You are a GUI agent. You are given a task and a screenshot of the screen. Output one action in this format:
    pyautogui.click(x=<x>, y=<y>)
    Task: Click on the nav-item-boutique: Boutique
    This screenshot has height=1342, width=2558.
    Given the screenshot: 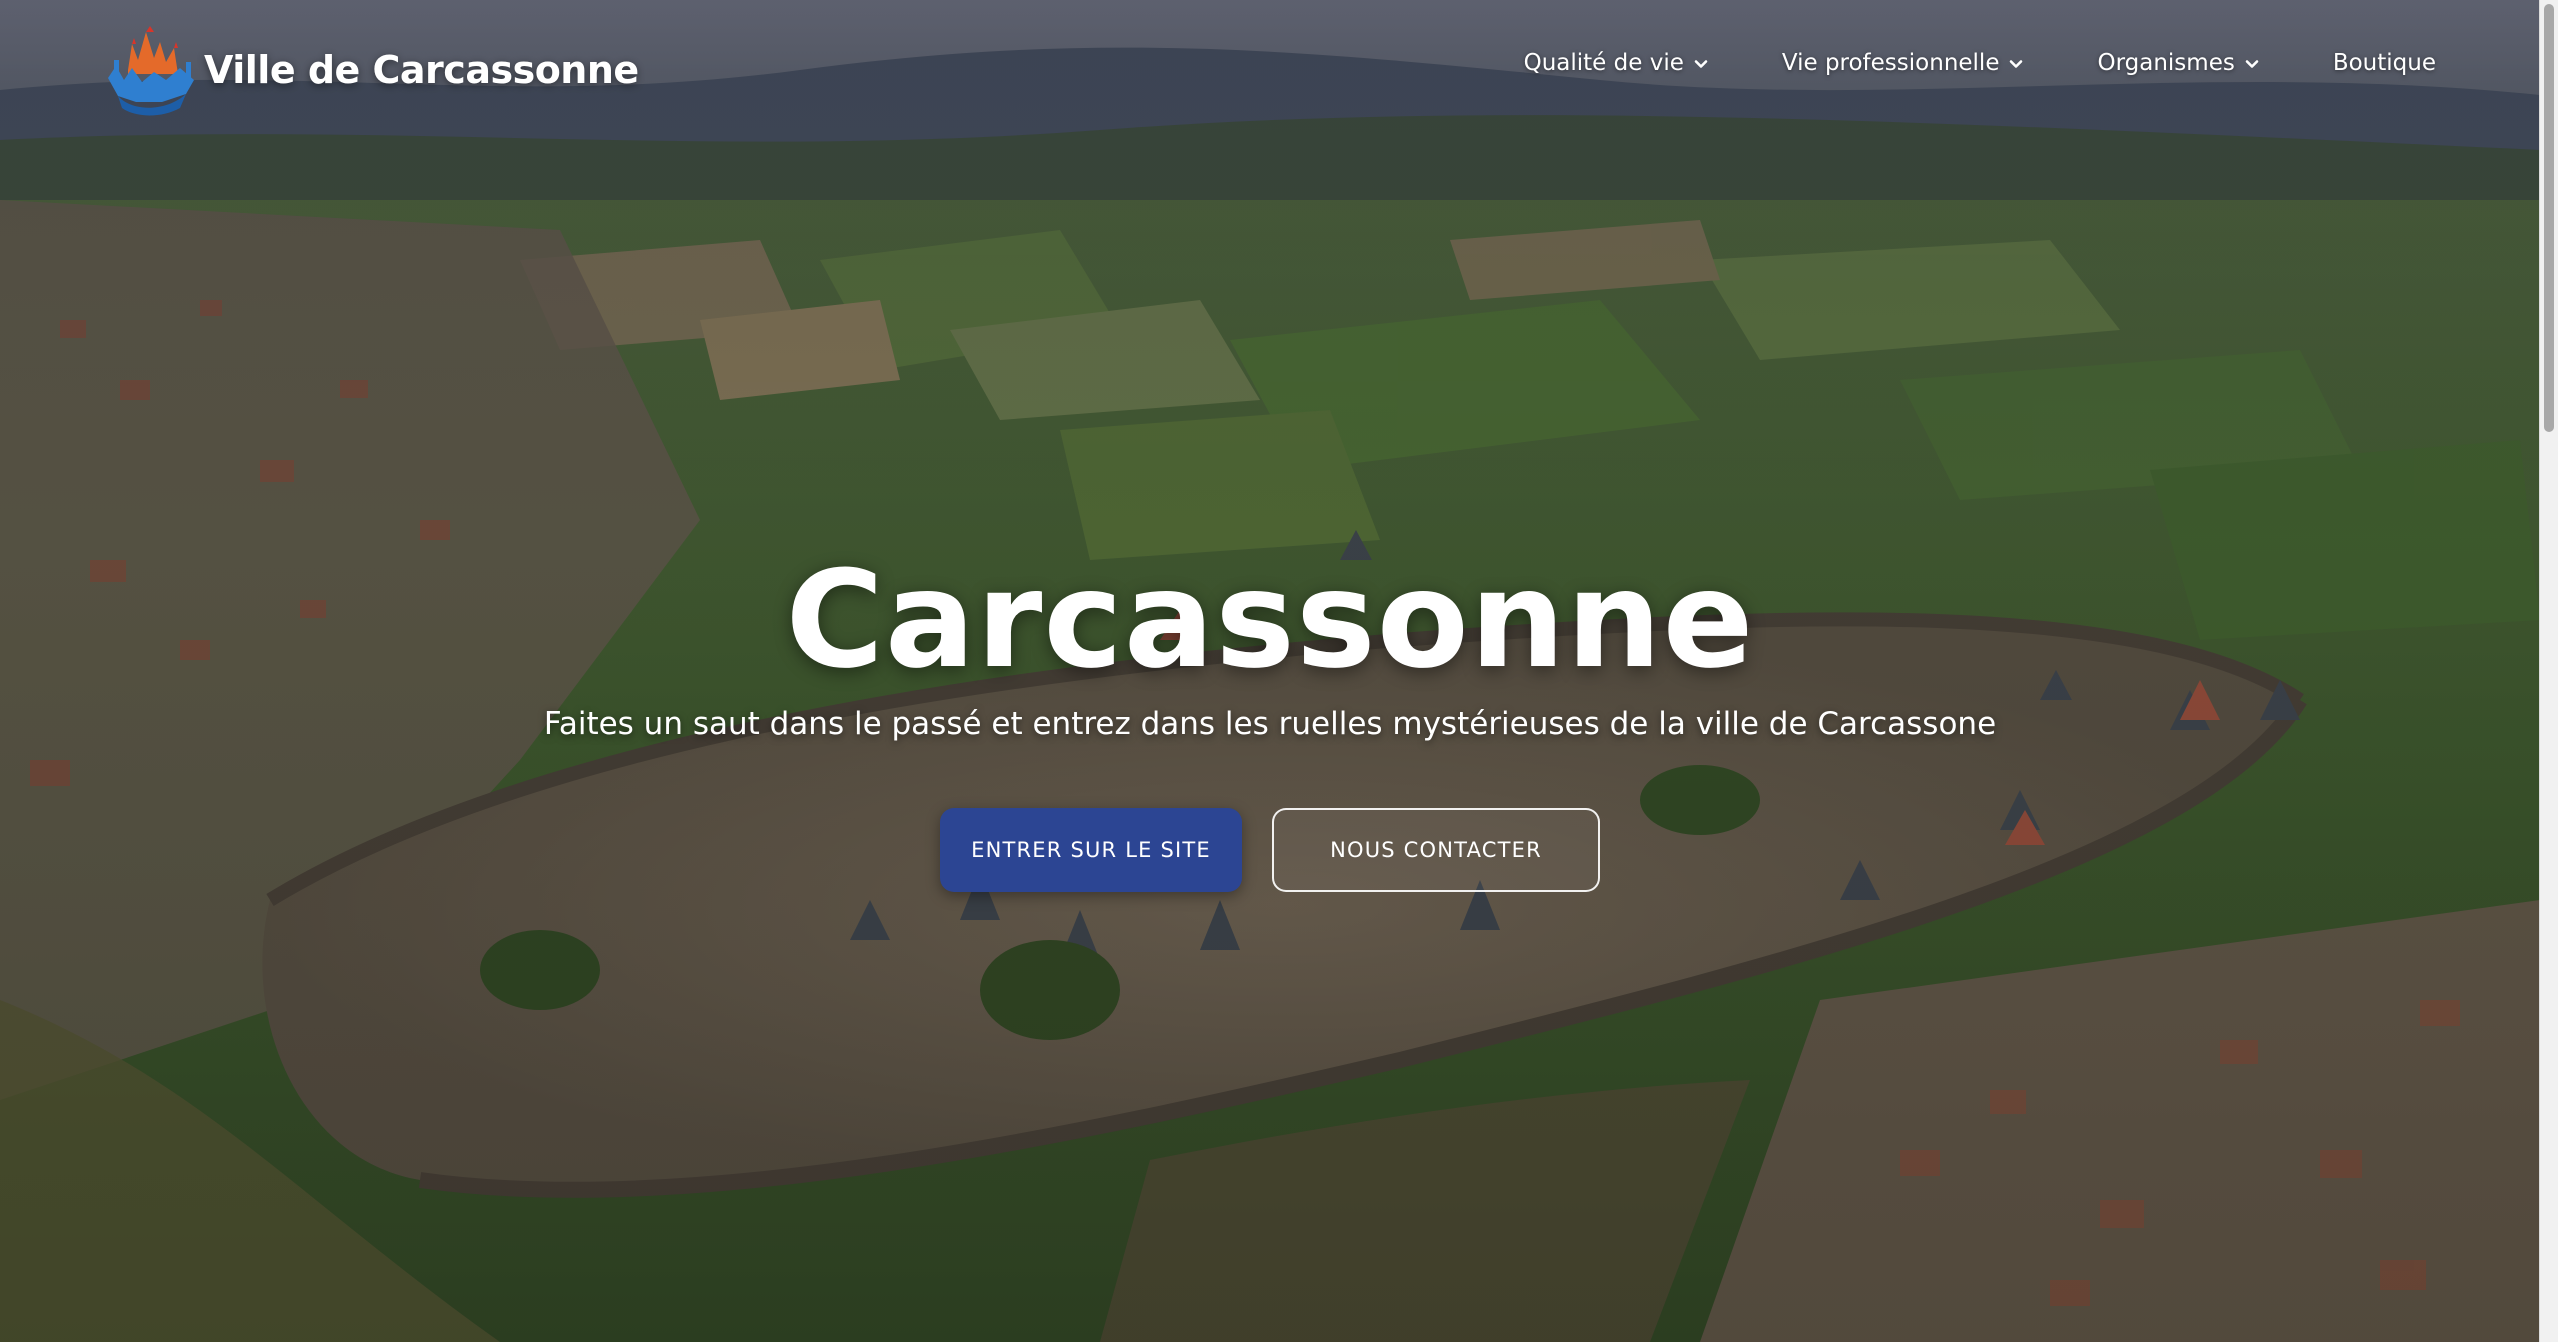 What is the action you would take?
    pyautogui.click(x=2384, y=63)
    